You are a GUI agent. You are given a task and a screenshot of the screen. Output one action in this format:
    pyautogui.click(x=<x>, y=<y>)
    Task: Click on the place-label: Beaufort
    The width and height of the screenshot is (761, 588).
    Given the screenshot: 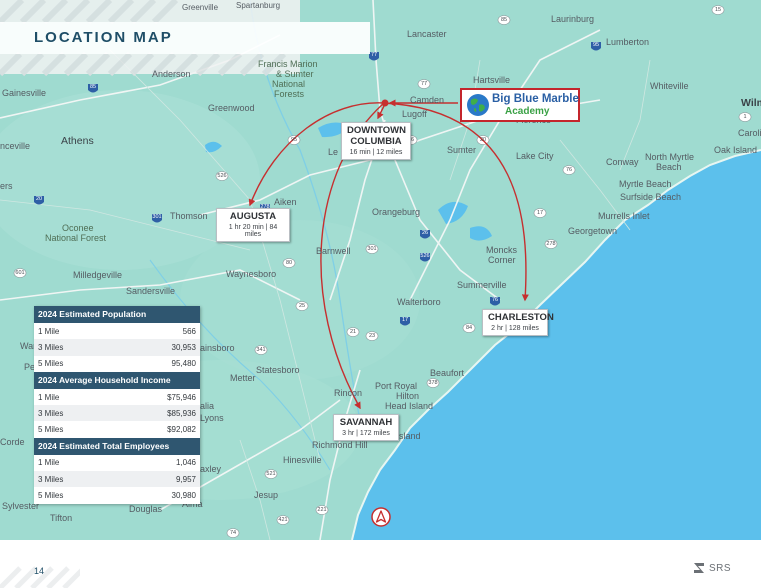 What is the action you would take?
    pyautogui.click(x=447, y=373)
    